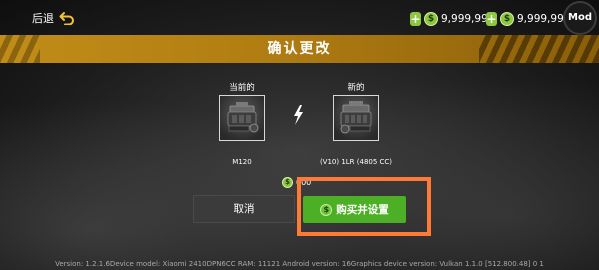 The width and height of the screenshot is (599, 270). Describe the element at coordinates (244, 209) in the screenshot. I see `cancel-button: 取消` at that location.